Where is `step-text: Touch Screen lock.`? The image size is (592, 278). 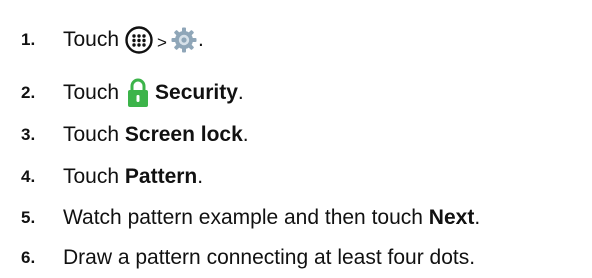
step-text: Touch Screen lock. is located at coordinates (156, 135).